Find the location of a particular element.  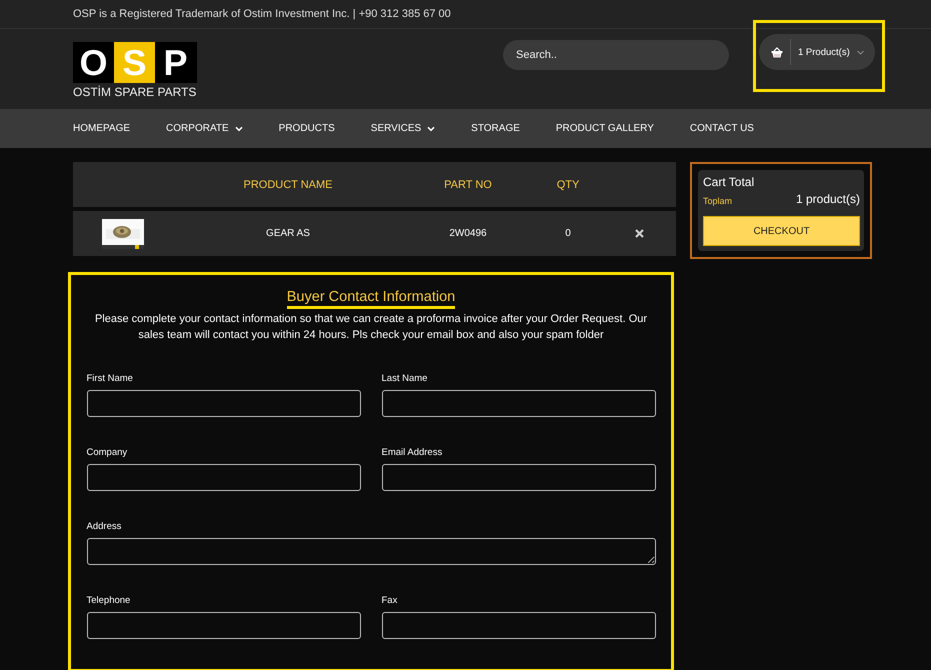

address-field is located at coordinates (371, 551).